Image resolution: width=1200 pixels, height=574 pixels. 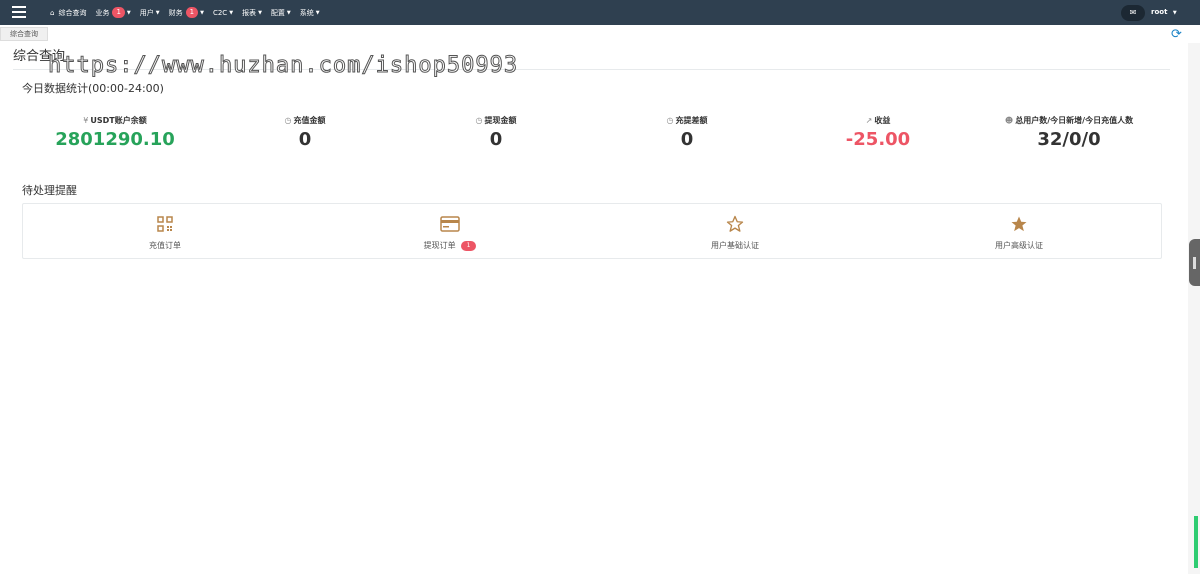 I want to click on nav-item-label: 报表, so click(x=249, y=12).